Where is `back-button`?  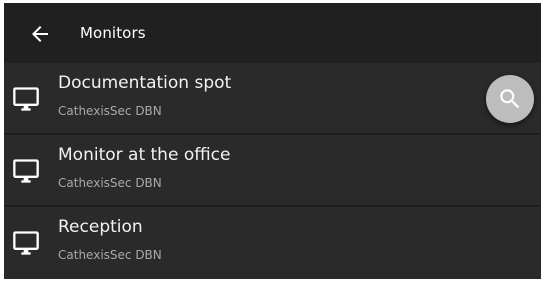 back-button is located at coordinates (40, 34).